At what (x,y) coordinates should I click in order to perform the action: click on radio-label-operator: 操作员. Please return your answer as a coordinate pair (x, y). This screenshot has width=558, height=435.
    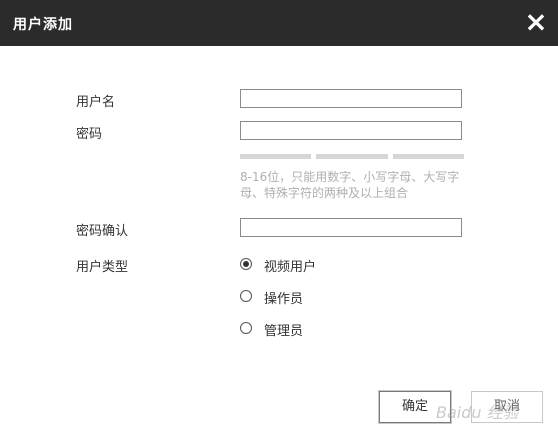
    Looking at the image, I should click on (284, 299).